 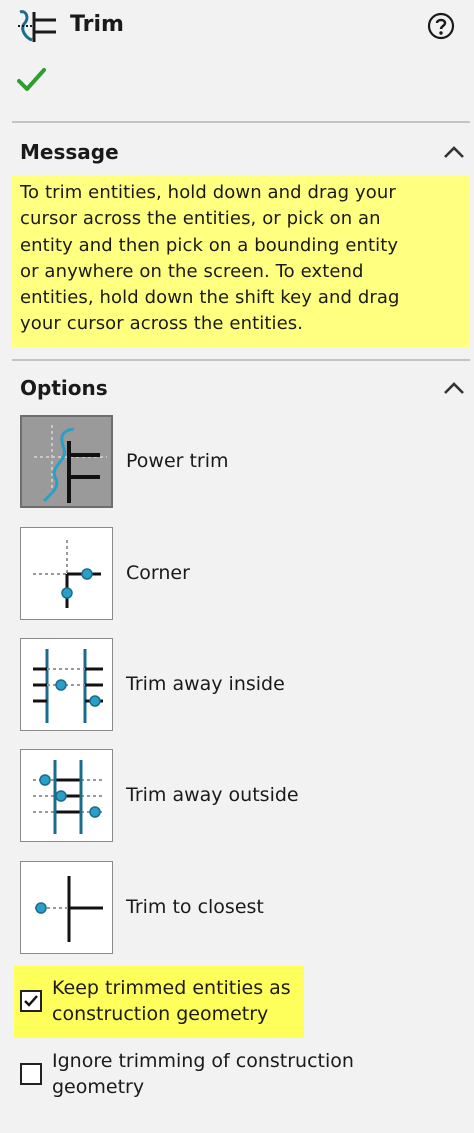 I want to click on trim-away-inside-icon, so click(x=68, y=686).